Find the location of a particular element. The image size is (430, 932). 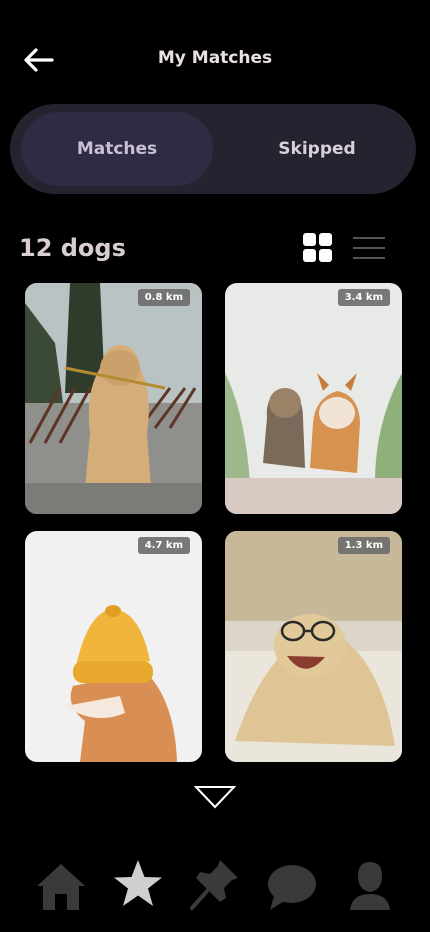

bottom-nav is located at coordinates (215, 885).